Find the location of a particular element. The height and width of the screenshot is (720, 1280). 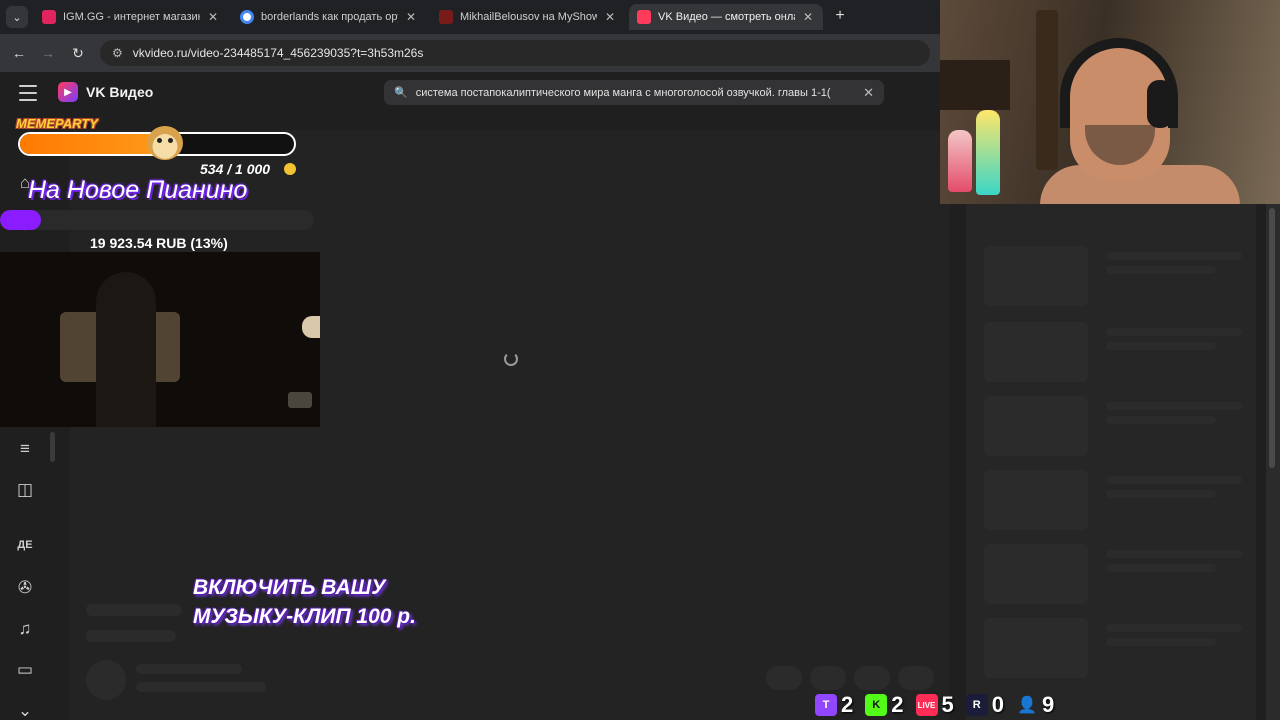

new-tab-button: + is located at coordinates (840, 16).